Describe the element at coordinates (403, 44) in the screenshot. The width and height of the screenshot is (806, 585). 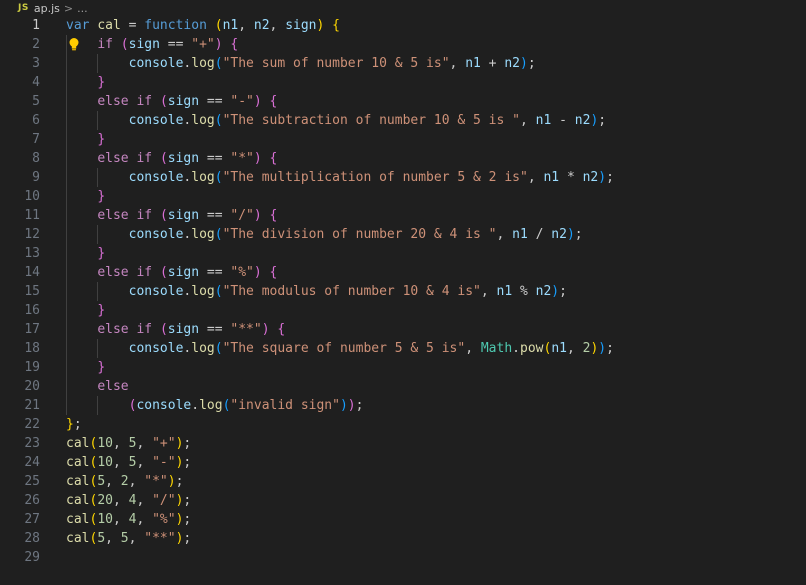
I see `code-line: 2 if (sign == "+") {` at that location.